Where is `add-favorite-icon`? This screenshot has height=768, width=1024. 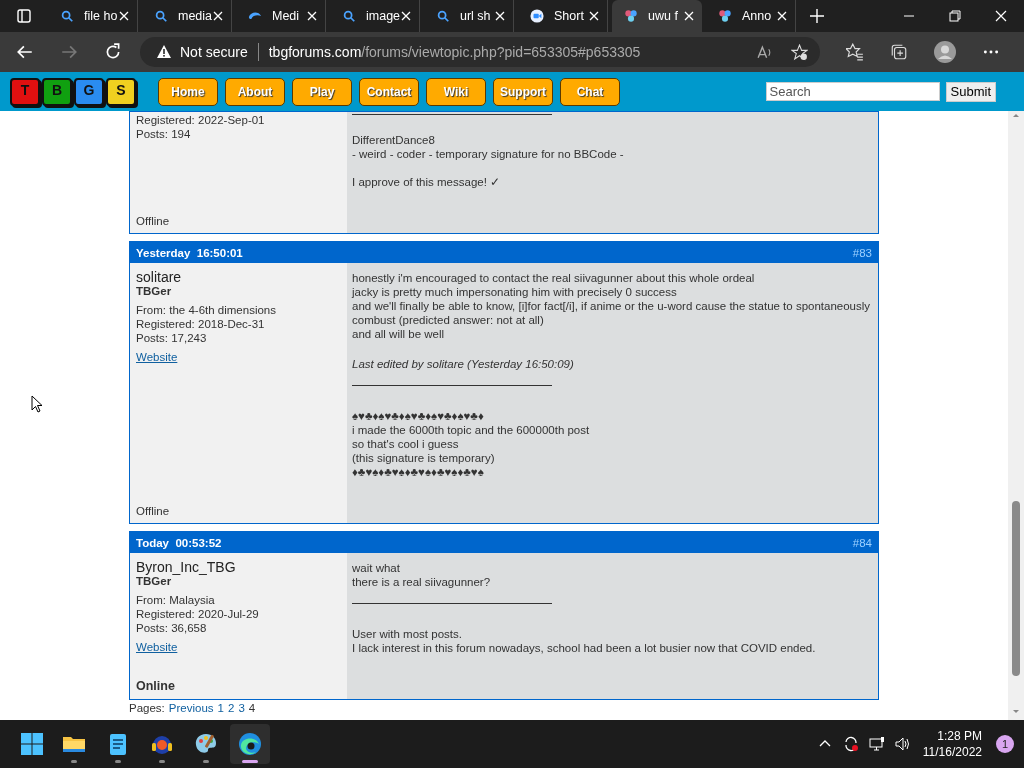 add-favorite-icon is located at coordinates (799, 52).